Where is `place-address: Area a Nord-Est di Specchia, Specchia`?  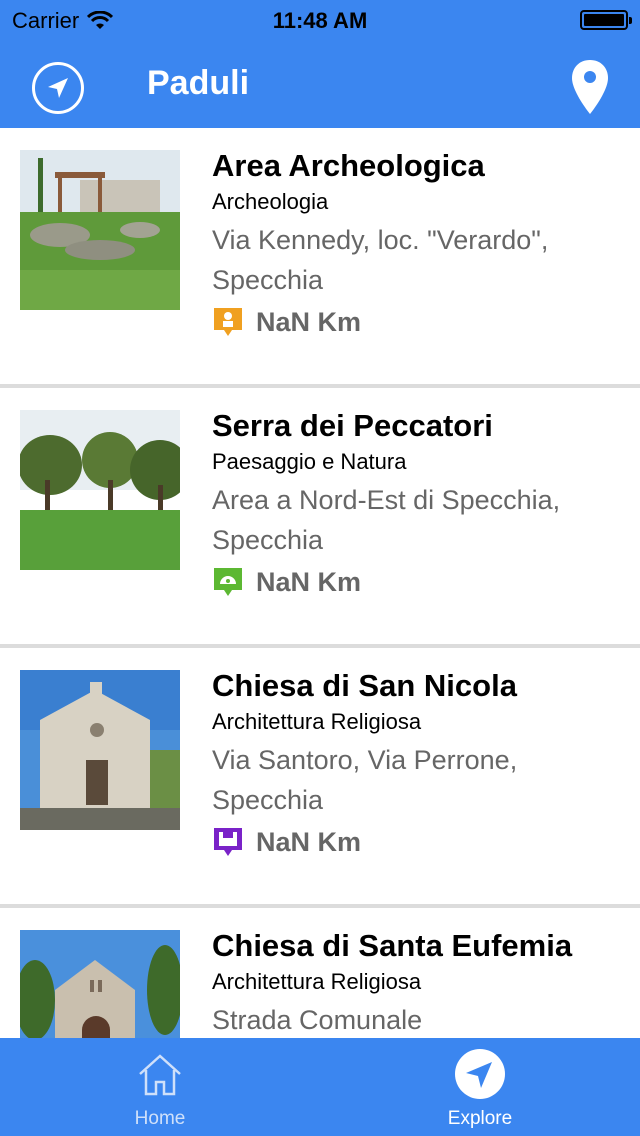
place-address: Area a Nord-Est di Specchia, Specchia is located at coordinates (386, 520).